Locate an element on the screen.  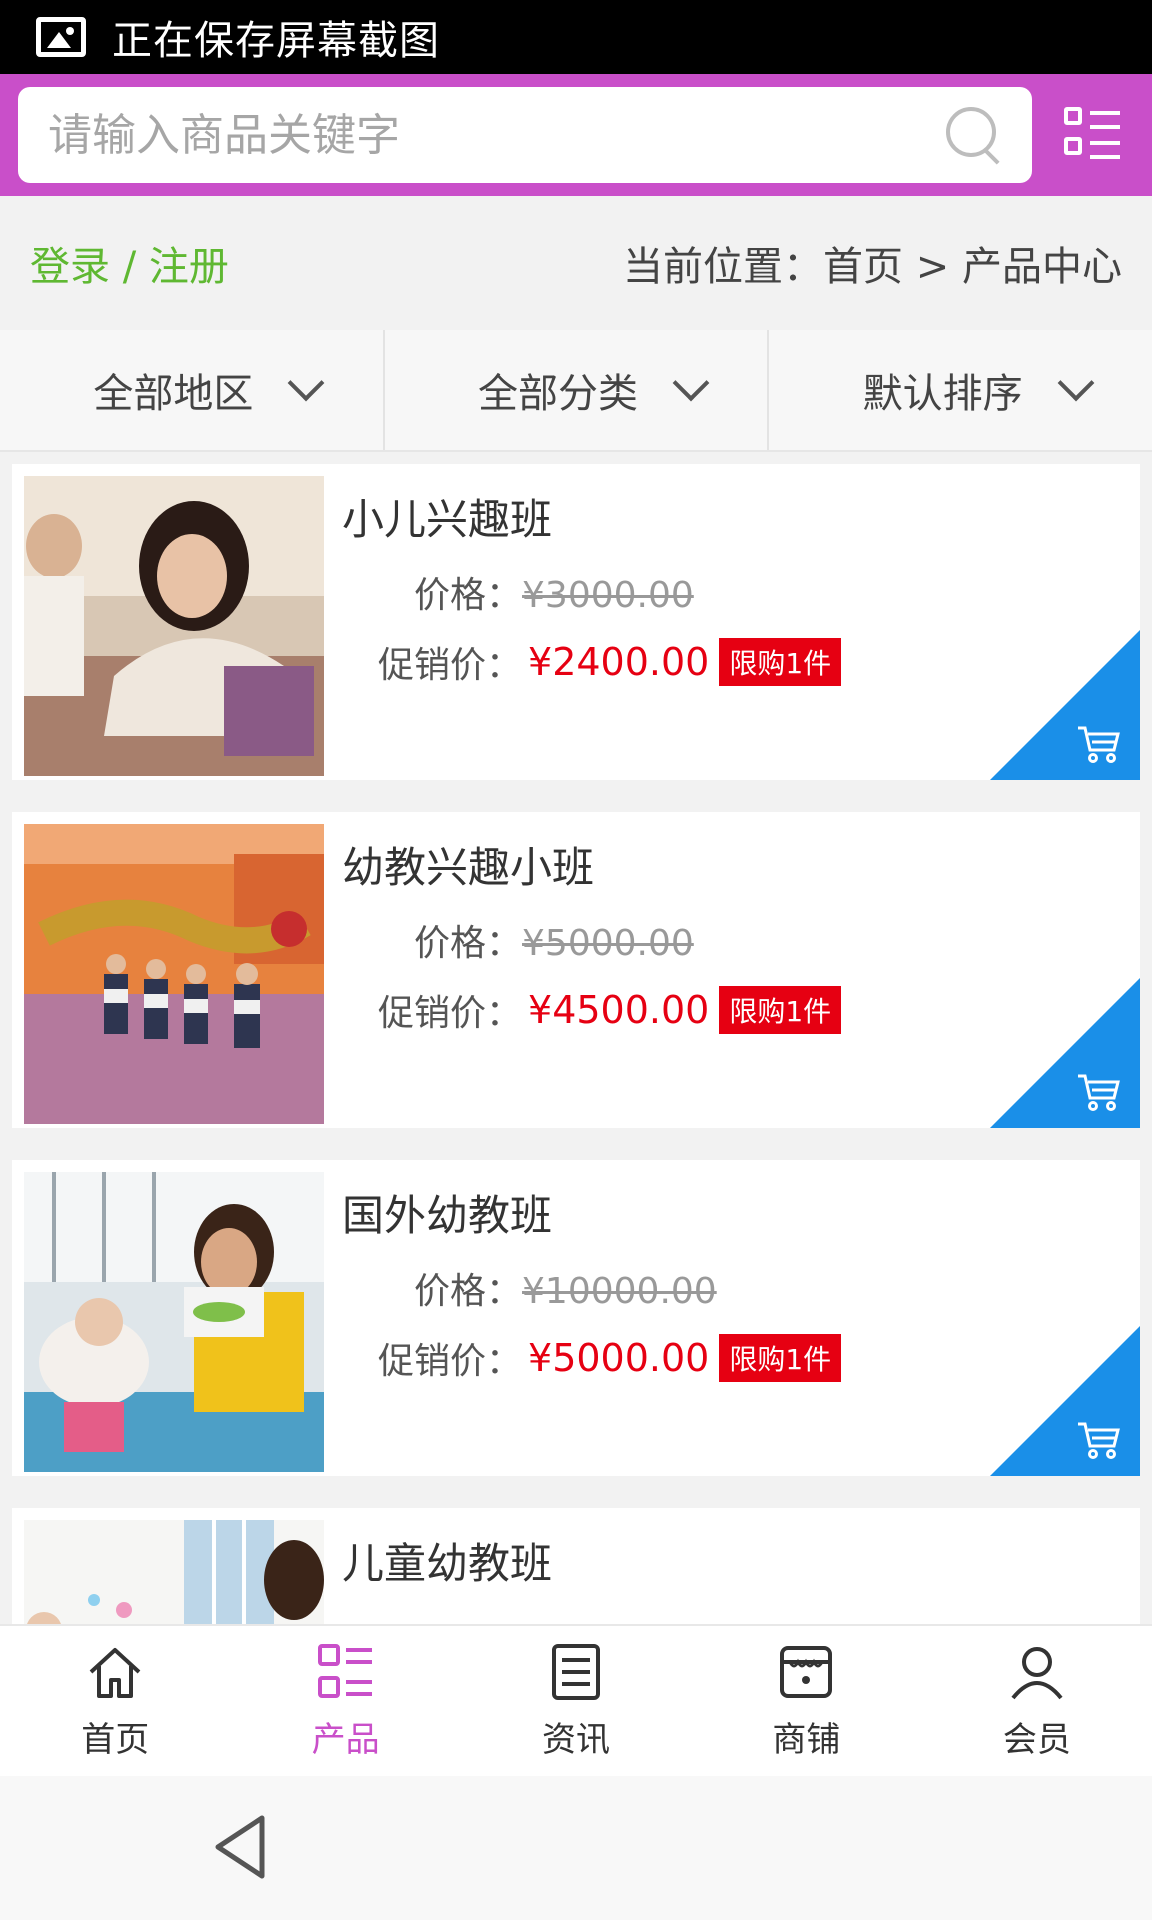
promo-price: ¥2400.00 is located at coordinates (619, 662).